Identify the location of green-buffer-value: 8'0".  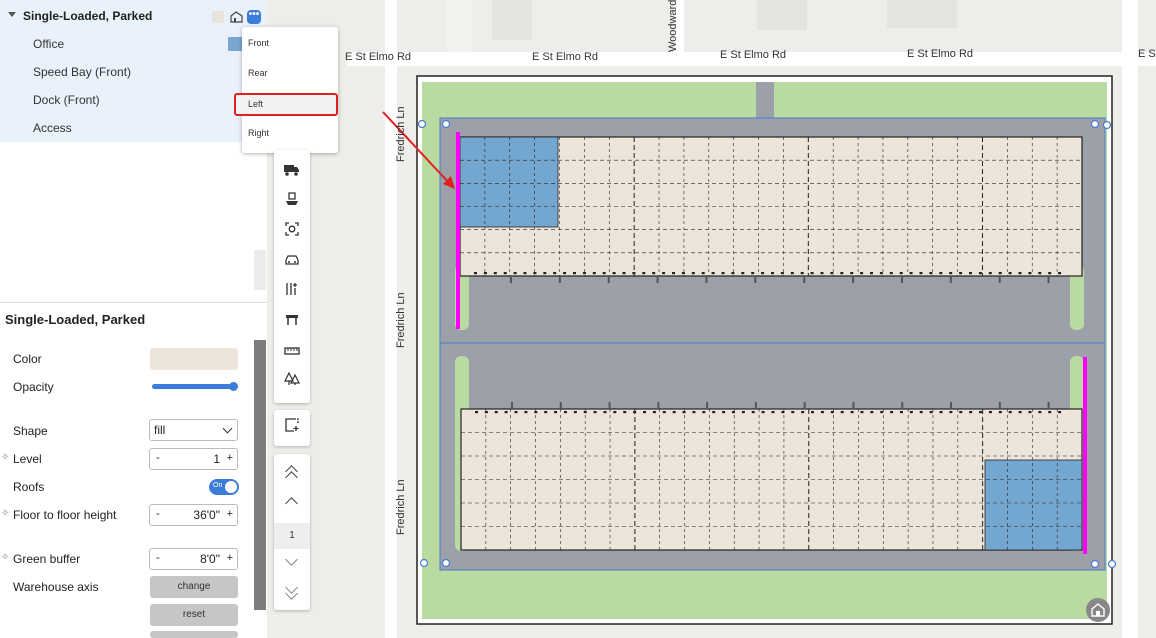
(210, 559).